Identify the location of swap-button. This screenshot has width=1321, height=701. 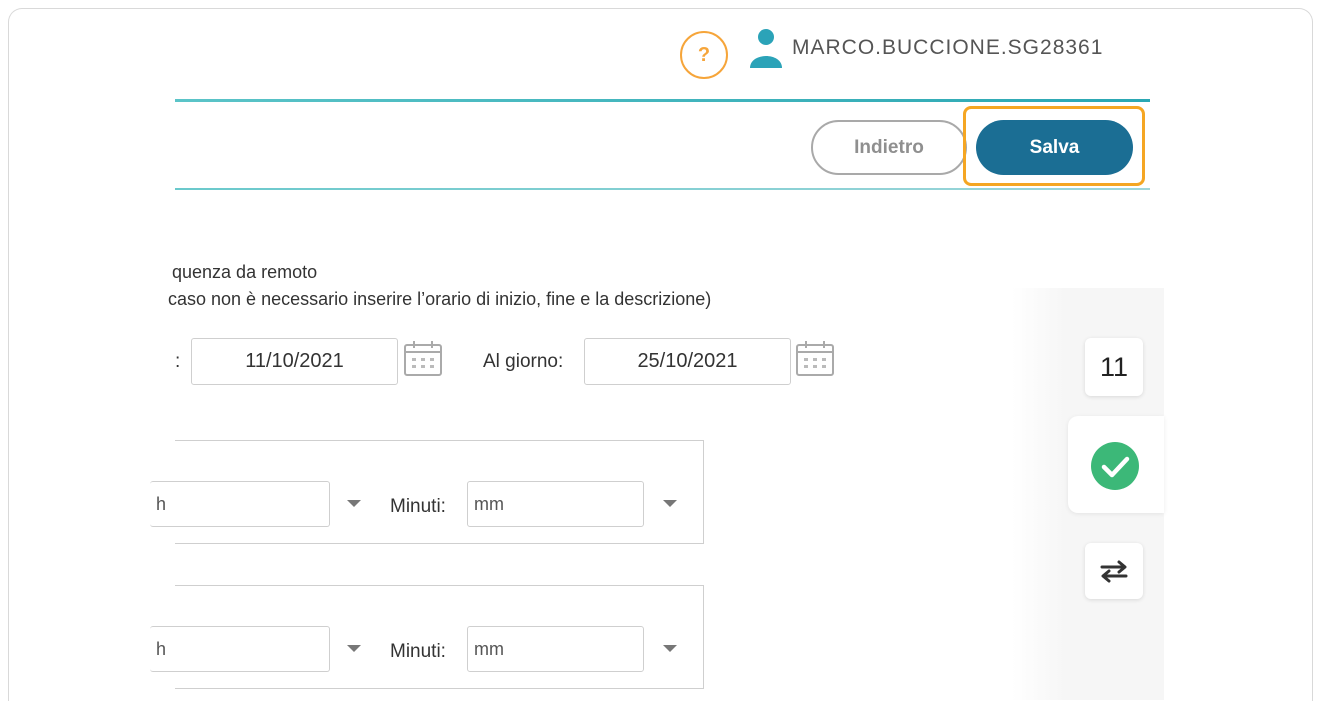
(1114, 571).